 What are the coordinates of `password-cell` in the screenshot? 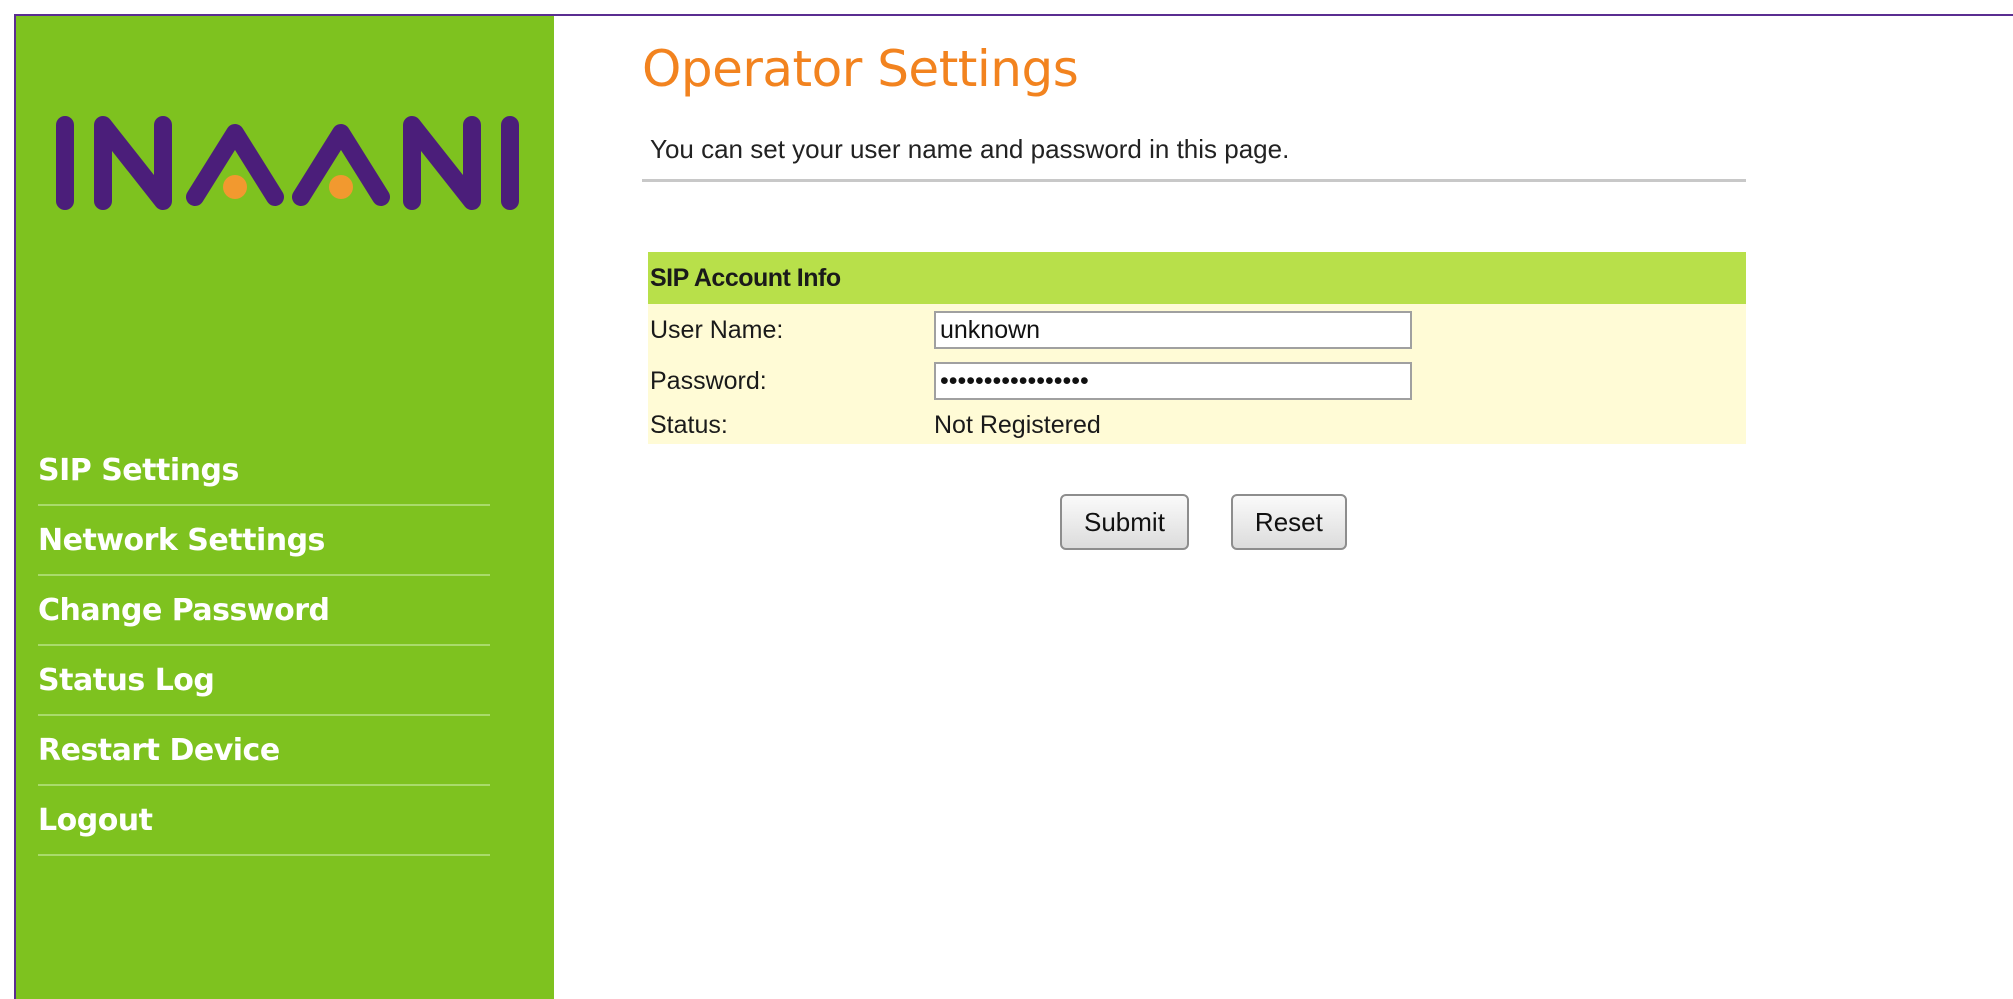 It's located at (1339, 381).